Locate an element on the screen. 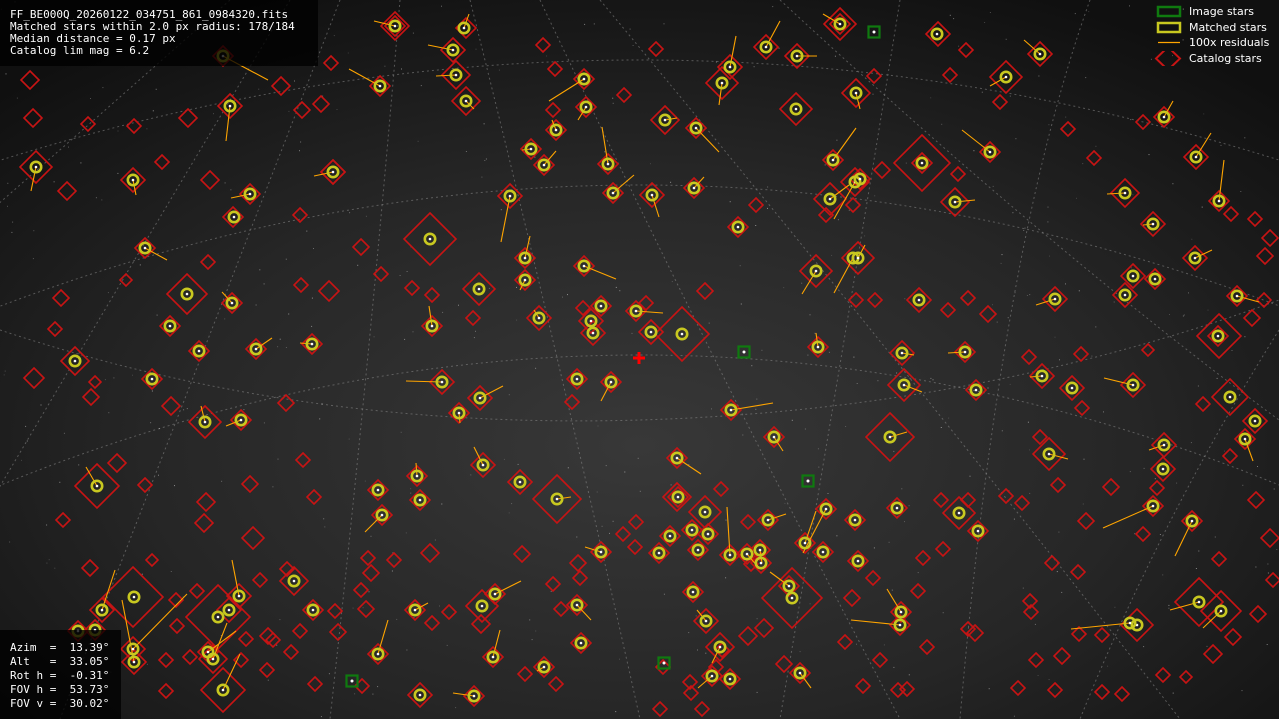  legend-label: 100x residuals is located at coordinates (1229, 42).